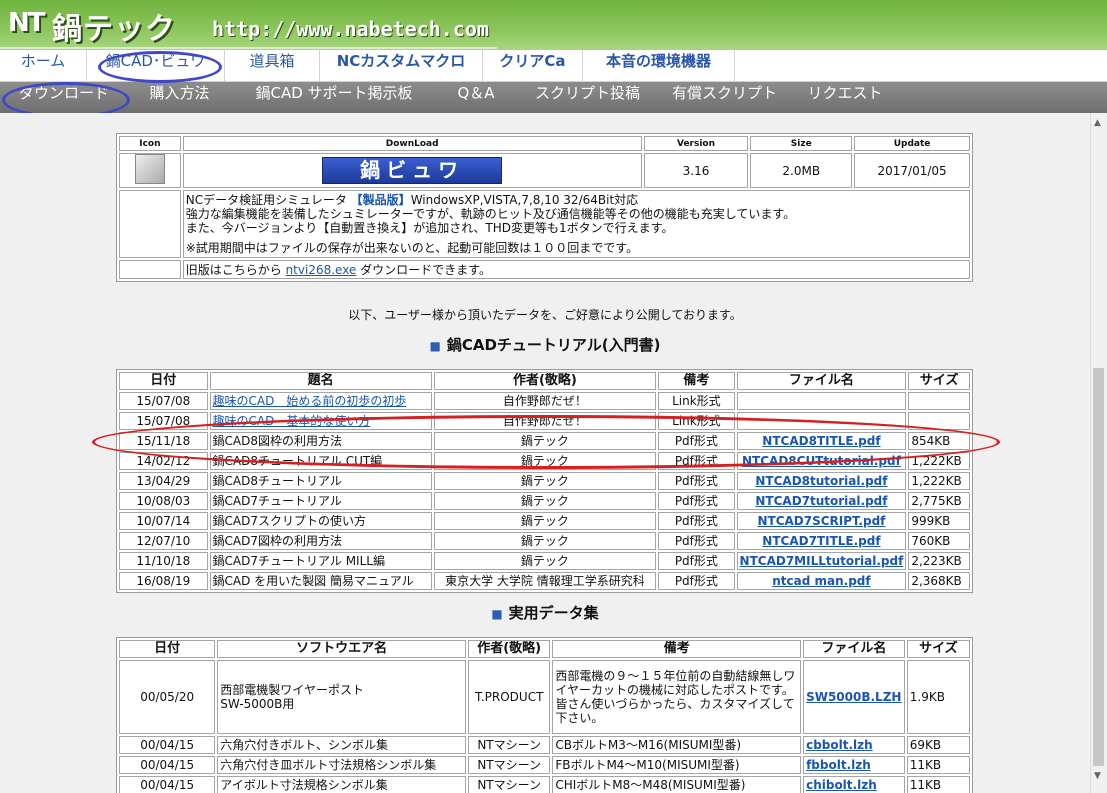 The image size is (1107, 793). What do you see at coordinates (509, 649) in the screenshot?
I see `th-author: 作者(敬略)` at bounding box center [509, 649].